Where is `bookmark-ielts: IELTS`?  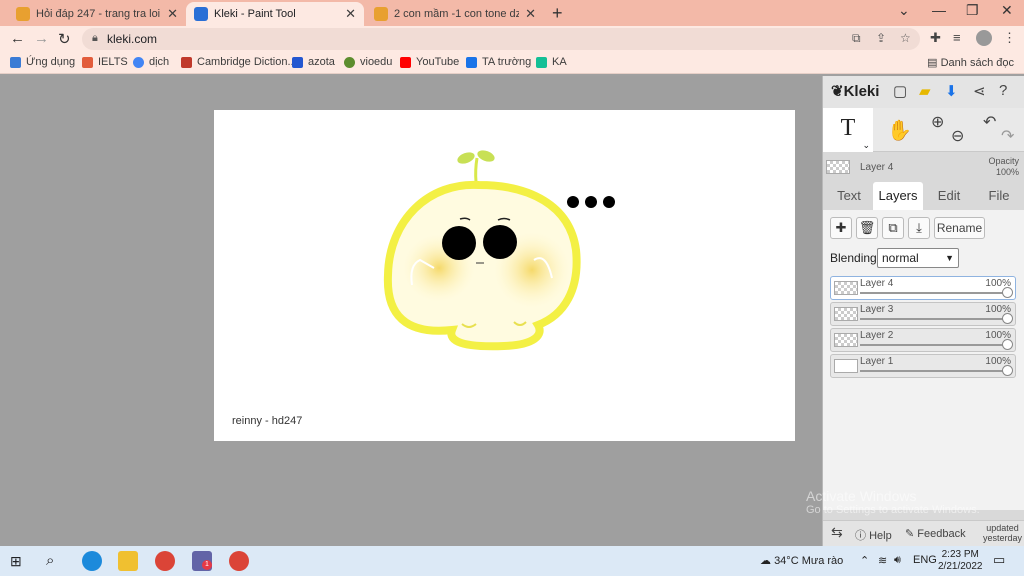
bookmark-ielts: IELTS is located at coordinates (105, 62).